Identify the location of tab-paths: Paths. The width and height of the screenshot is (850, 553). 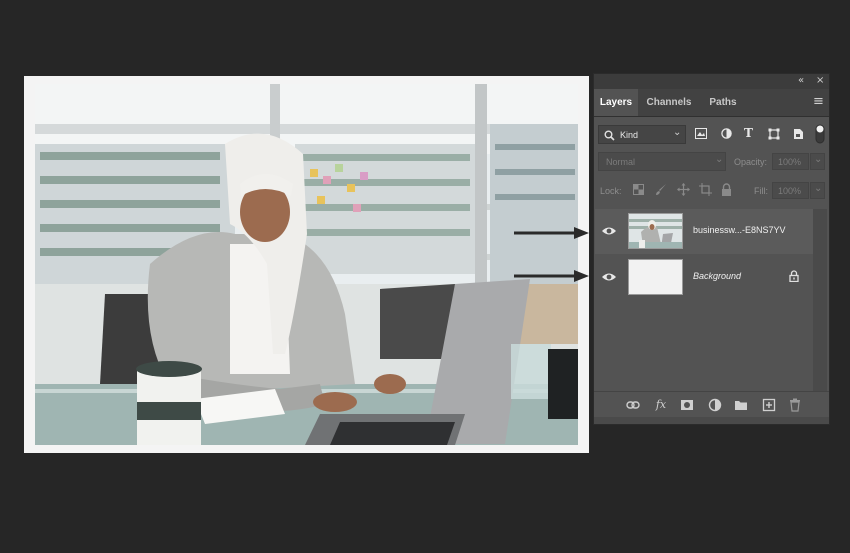
(723, 102).